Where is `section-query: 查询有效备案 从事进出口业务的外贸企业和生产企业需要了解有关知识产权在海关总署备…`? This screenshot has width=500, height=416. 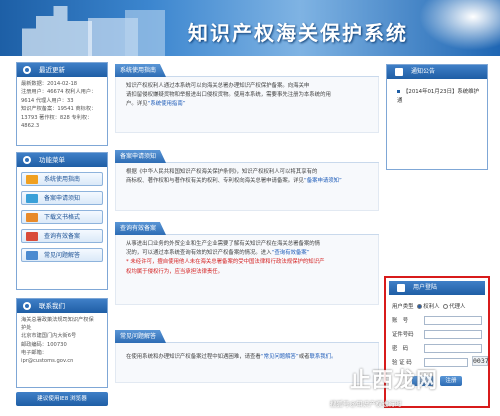
section-query: 查询有效备案 从事进出口业务的外贸企业和生产企业需要了解有关知识产权在海关总署备… is located at coordinates (247, 263).